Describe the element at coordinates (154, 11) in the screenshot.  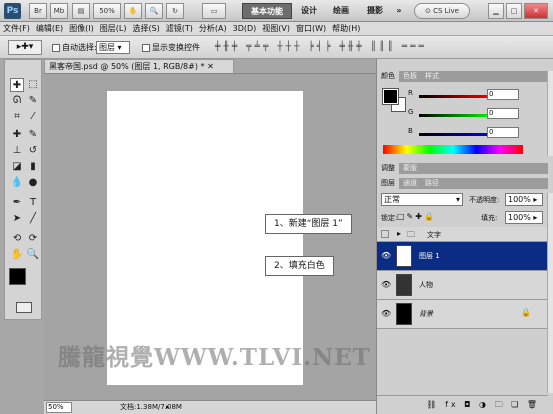
I see `zoom-tool-icon: 🔍` at that location.